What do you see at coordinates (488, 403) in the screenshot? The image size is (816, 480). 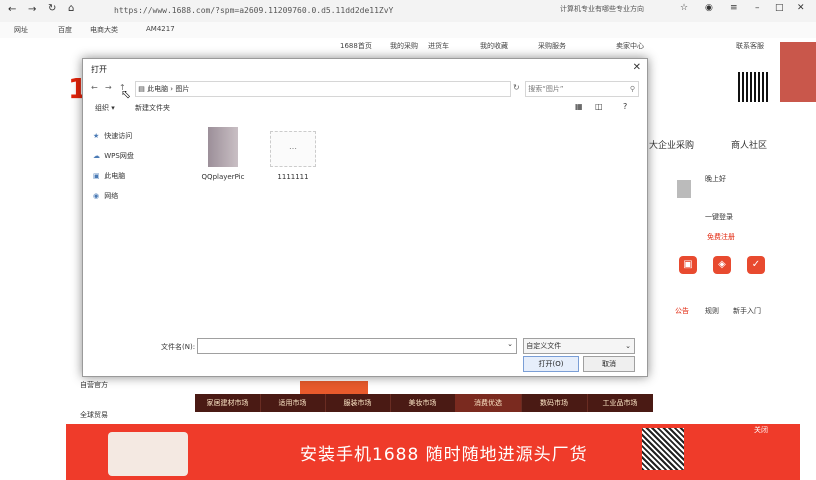 I see `category-item: 消费优选` at bounding box center [488, 403].